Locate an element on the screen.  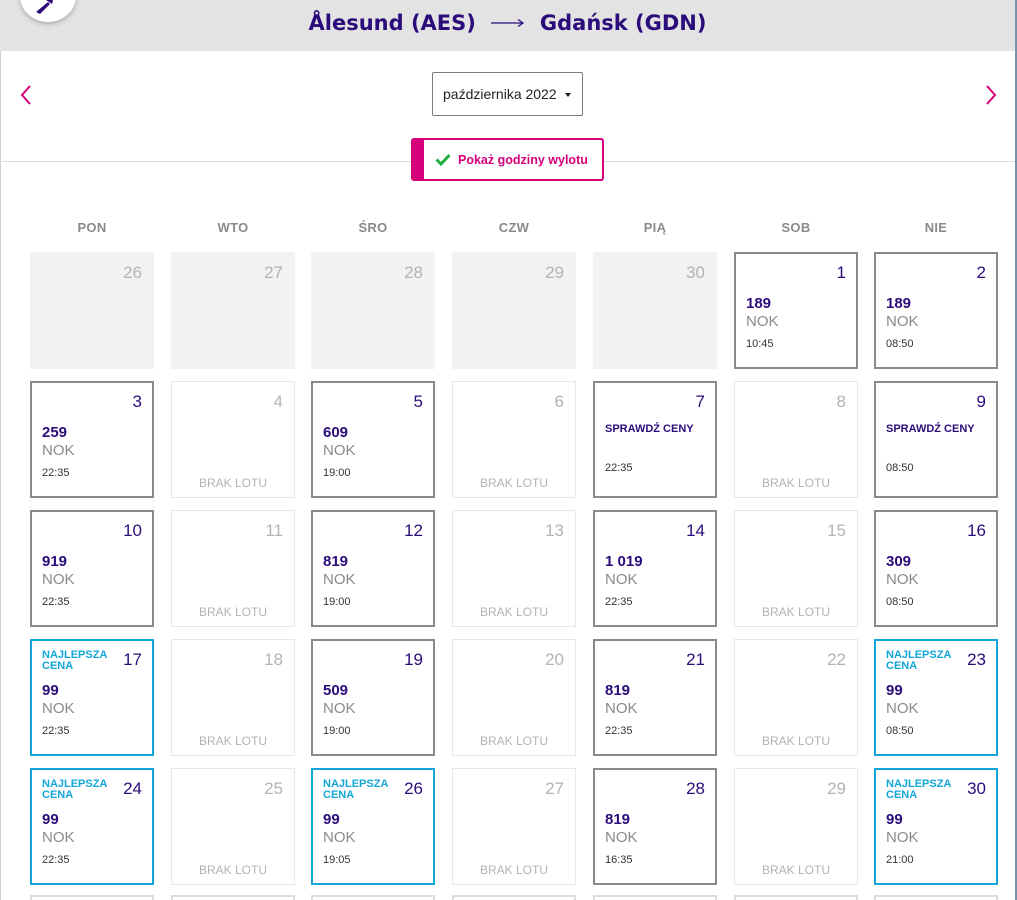
day-number: 2 is located at coordinates (981, 272).